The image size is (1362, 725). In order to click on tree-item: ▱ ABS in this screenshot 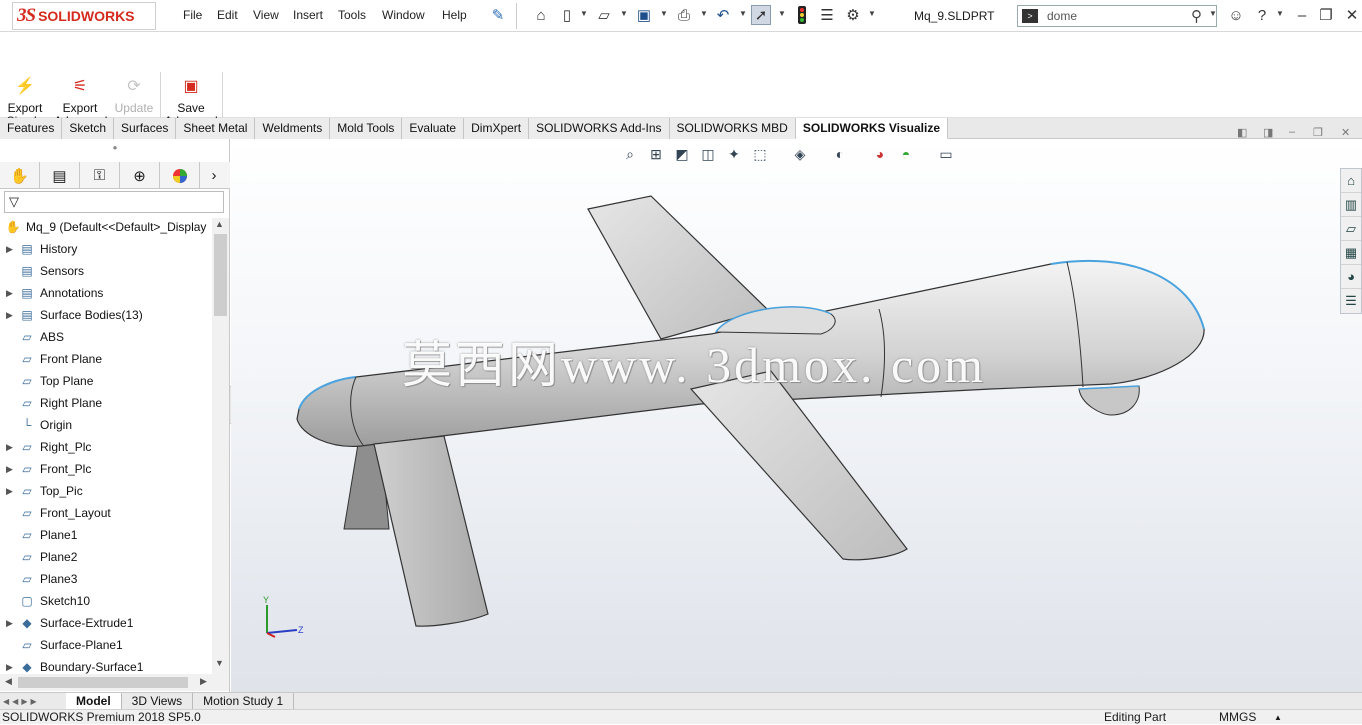, I will do `click(106, 337)`.